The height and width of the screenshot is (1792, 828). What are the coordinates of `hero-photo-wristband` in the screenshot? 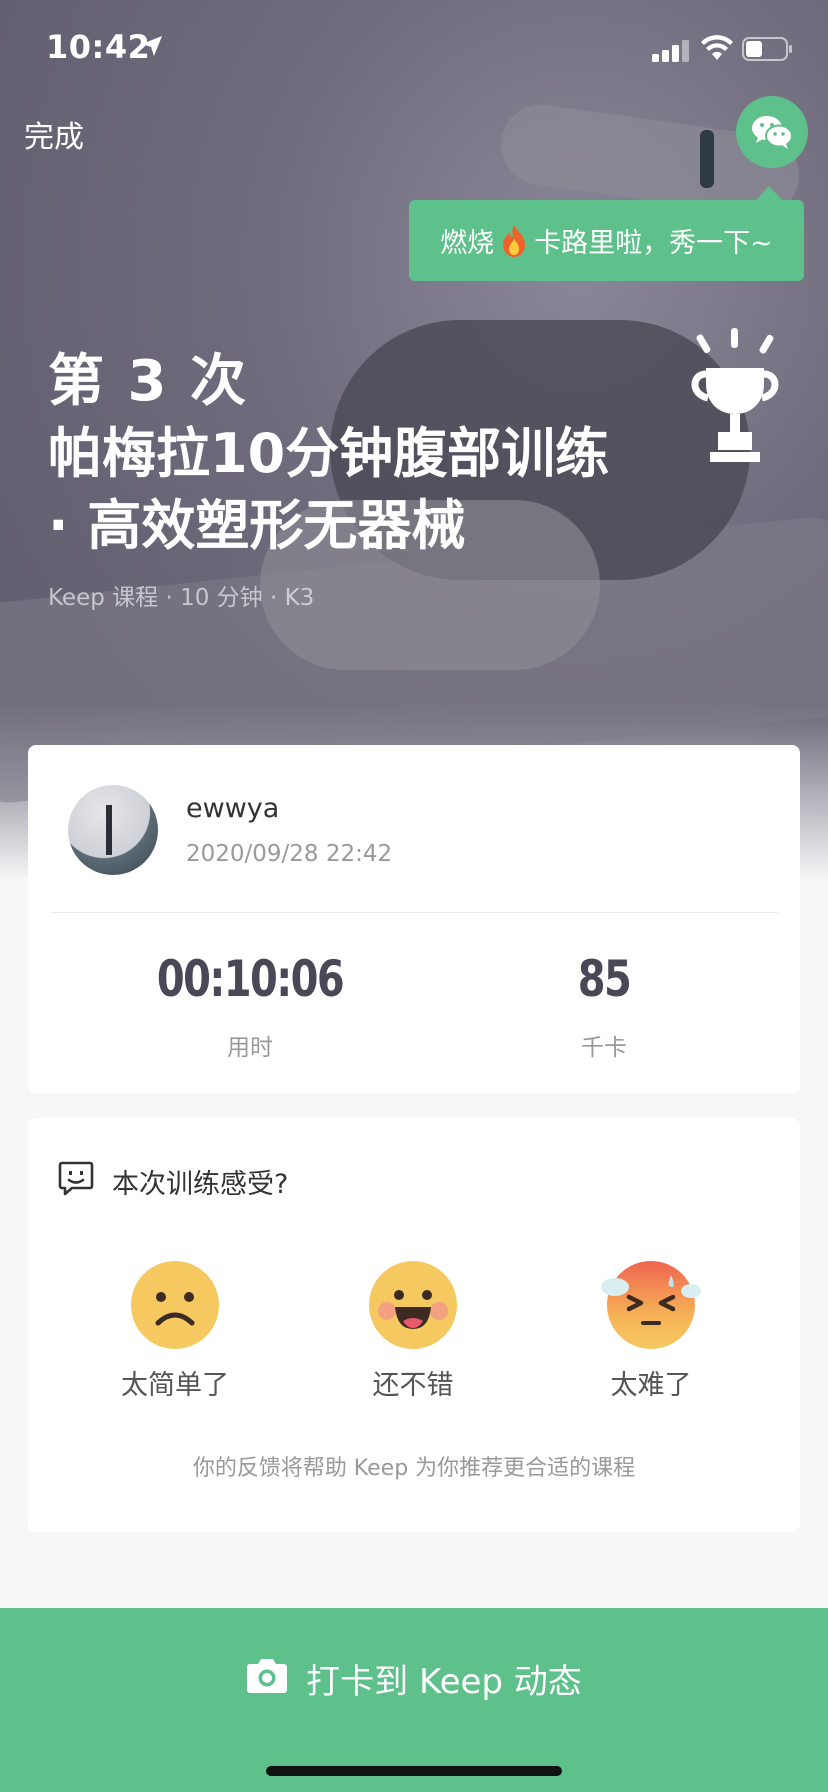 It's located at (707, 159).